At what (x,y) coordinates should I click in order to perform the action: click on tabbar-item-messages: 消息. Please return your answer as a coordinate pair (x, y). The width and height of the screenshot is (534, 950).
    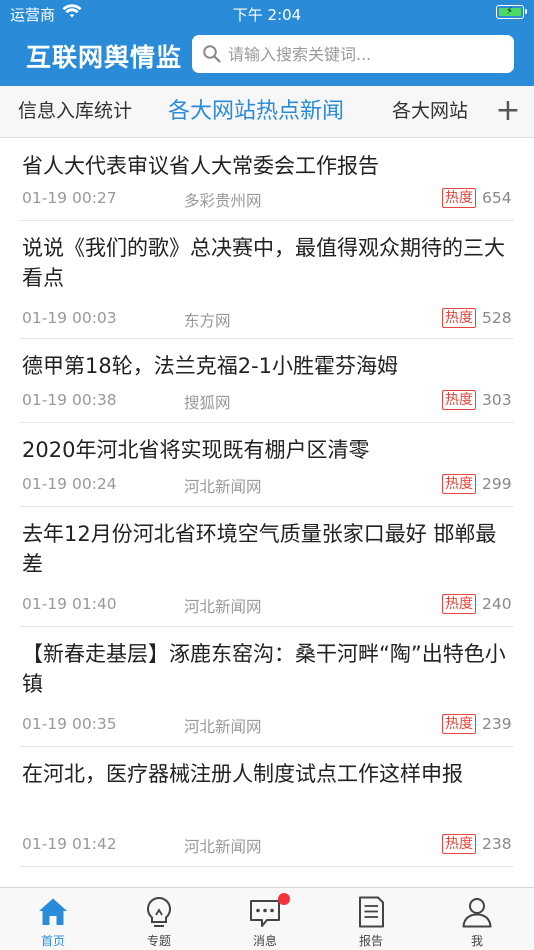
    Looking at the image, I should click on (265, 919).